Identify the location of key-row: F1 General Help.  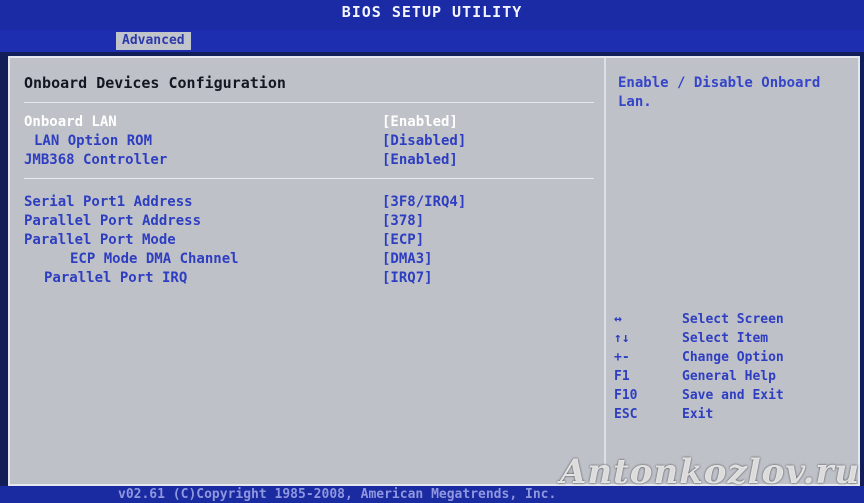
(732, 378).